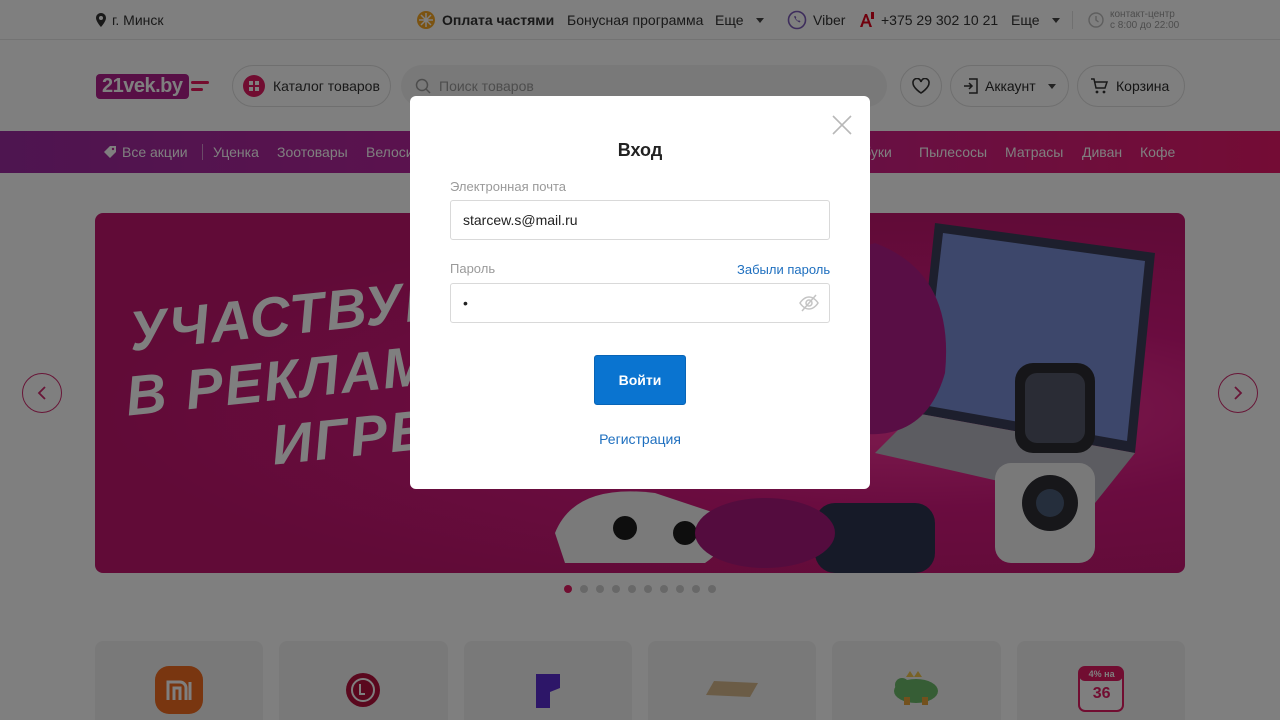  Describe the element at coordinates (842, 125) in the screenshot. I see `close-icon` at that location.